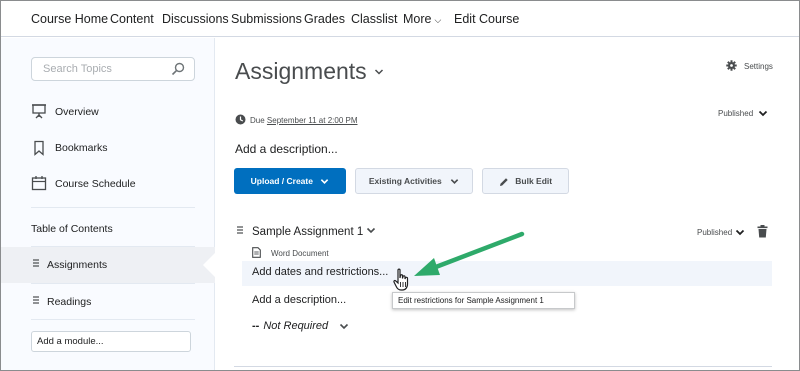 This screenshot has height=371, width=800. Describe the element at coordinates (417, 19) in the screenshot. I see `nav-more-label: More` at that location.